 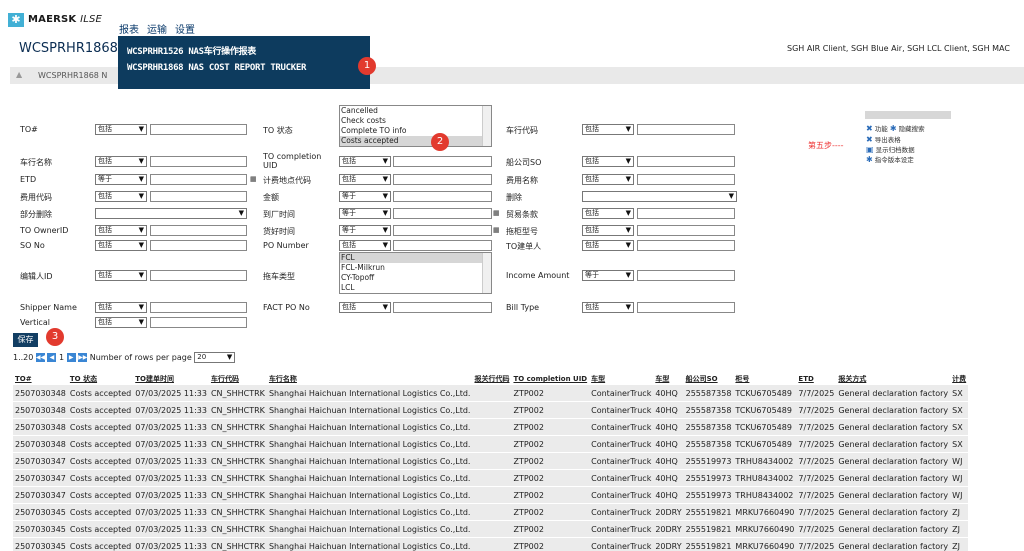 I want to click on column-header: 柜号, so click(x=764, y=379).